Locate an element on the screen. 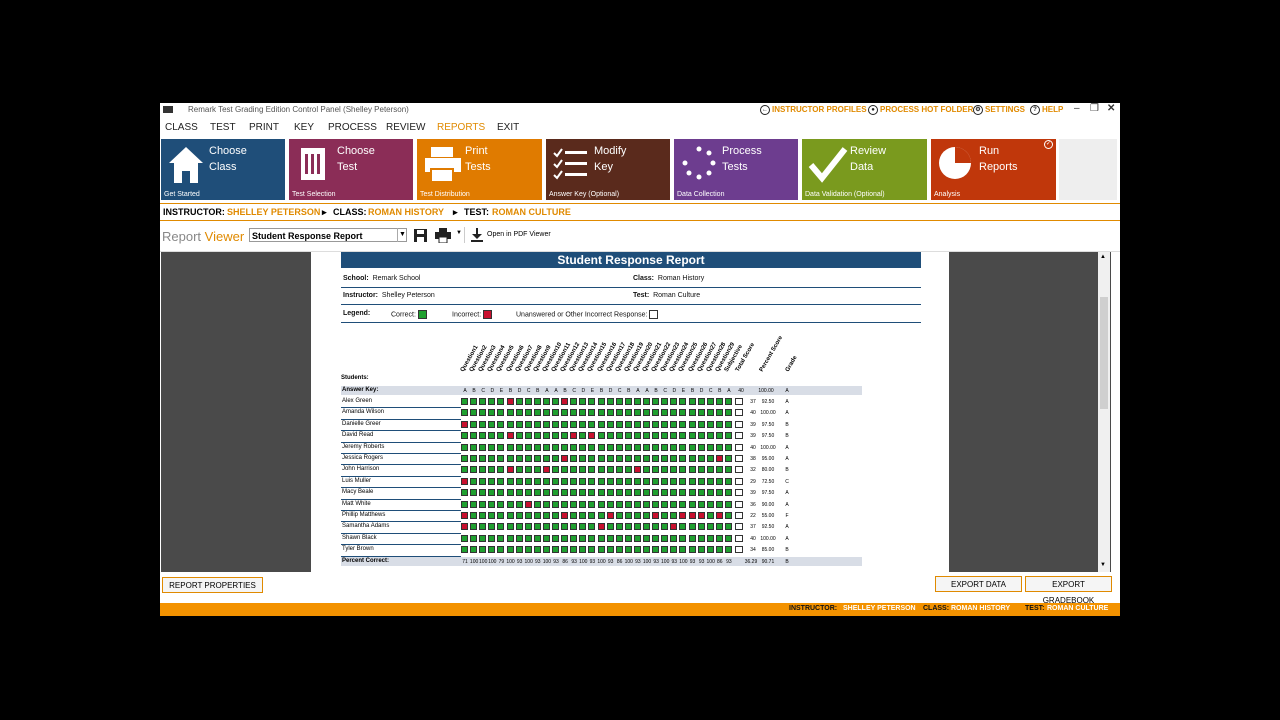 The height and width of the screenshot is (720, 1280). student-name: John Harrison is located at coordinates (361, 469).